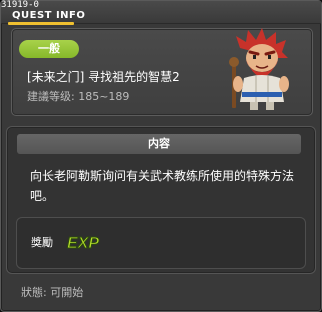 This screenshot has width=322, height=312. I want to click on content-header: 内容, so click(159, 144).